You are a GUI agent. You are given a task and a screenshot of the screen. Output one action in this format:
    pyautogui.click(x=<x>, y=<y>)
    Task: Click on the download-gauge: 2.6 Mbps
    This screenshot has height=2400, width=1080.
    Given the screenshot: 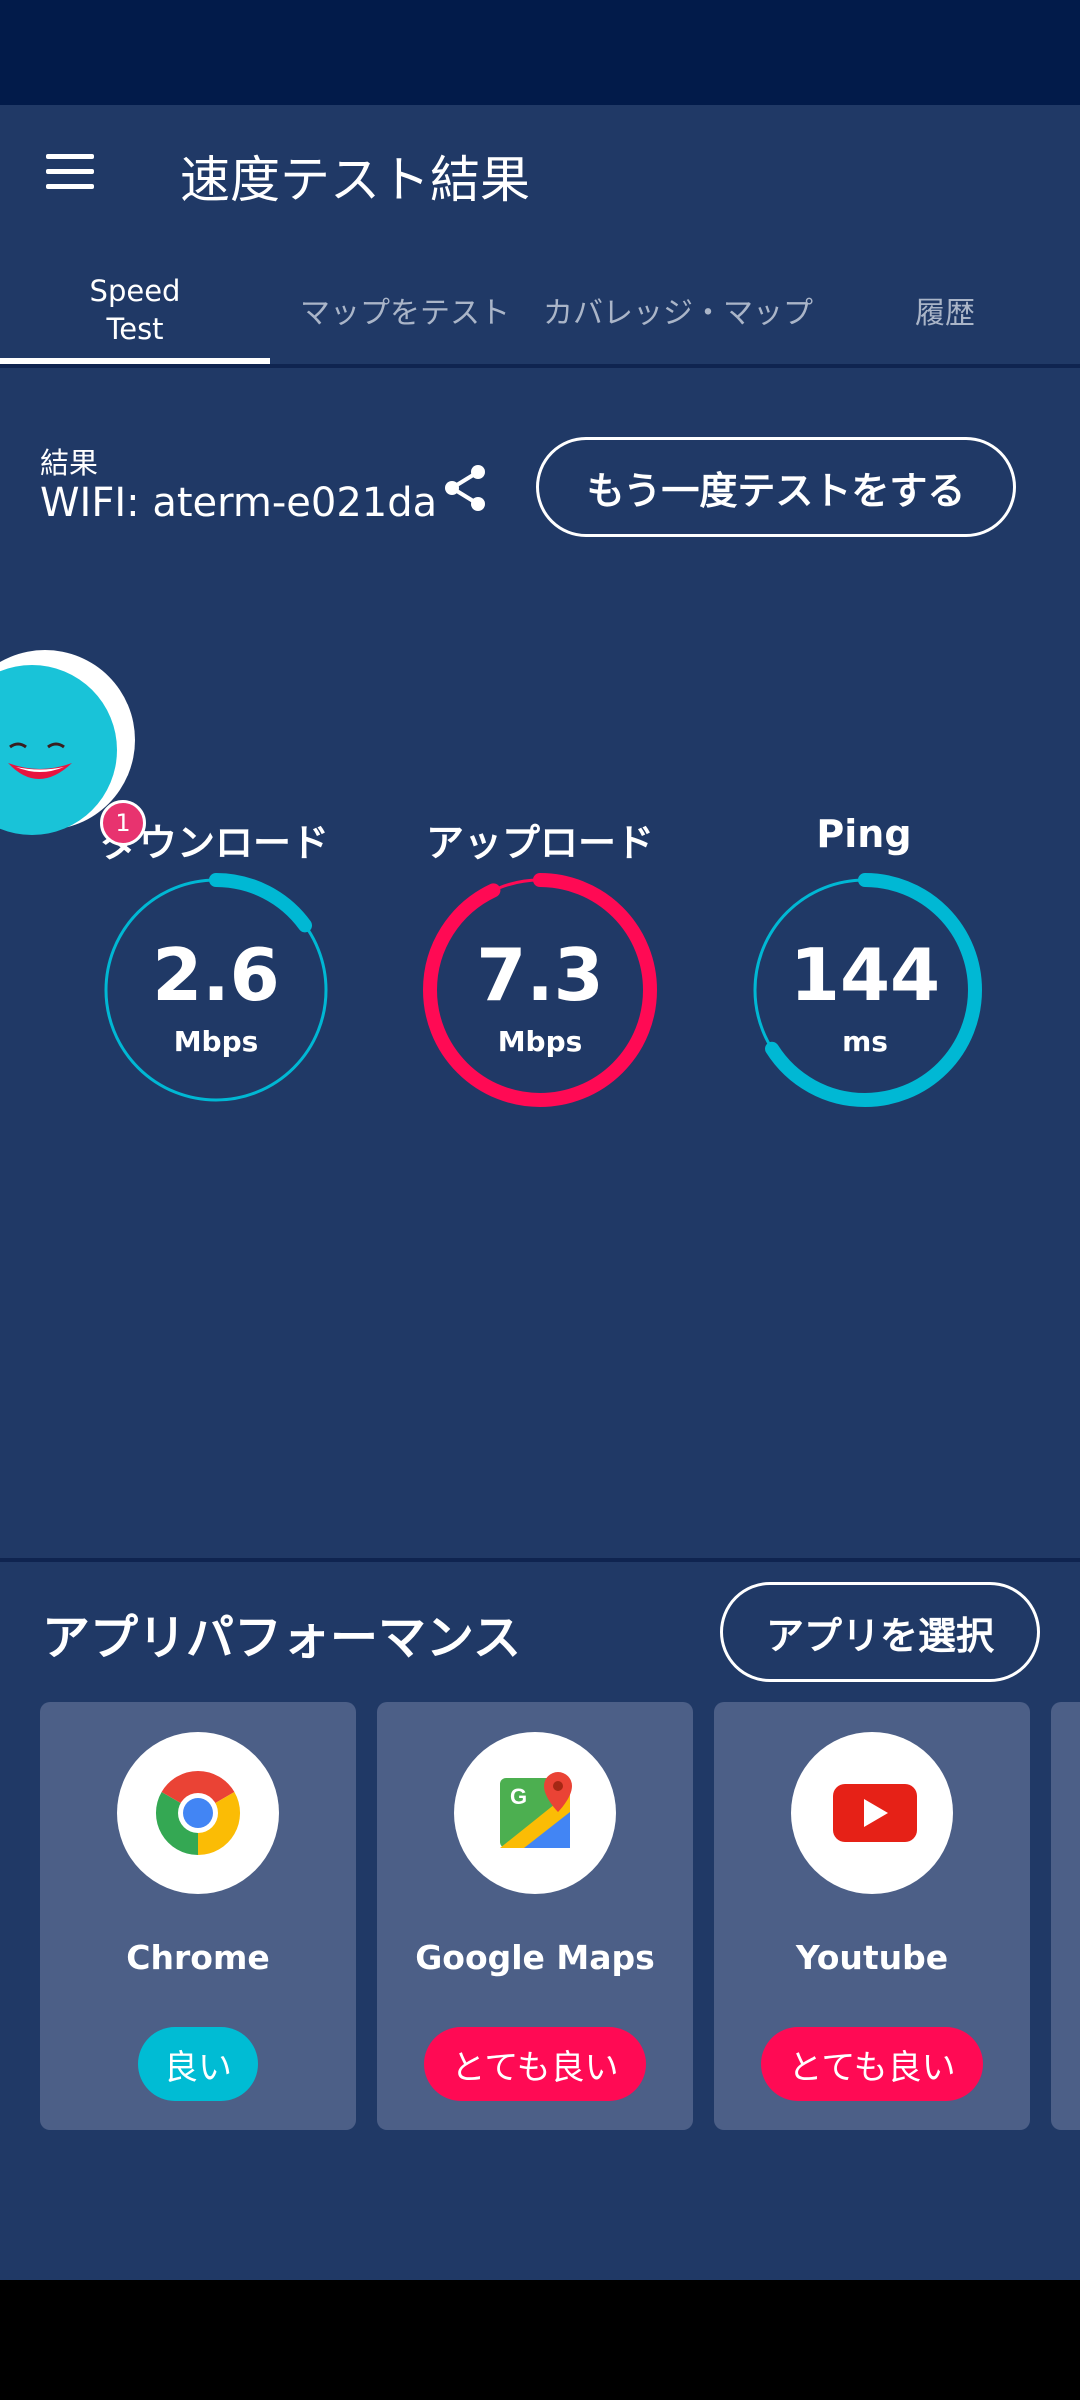 What is the action you would take?
    pyautogui.click(x=216, y=990)
    